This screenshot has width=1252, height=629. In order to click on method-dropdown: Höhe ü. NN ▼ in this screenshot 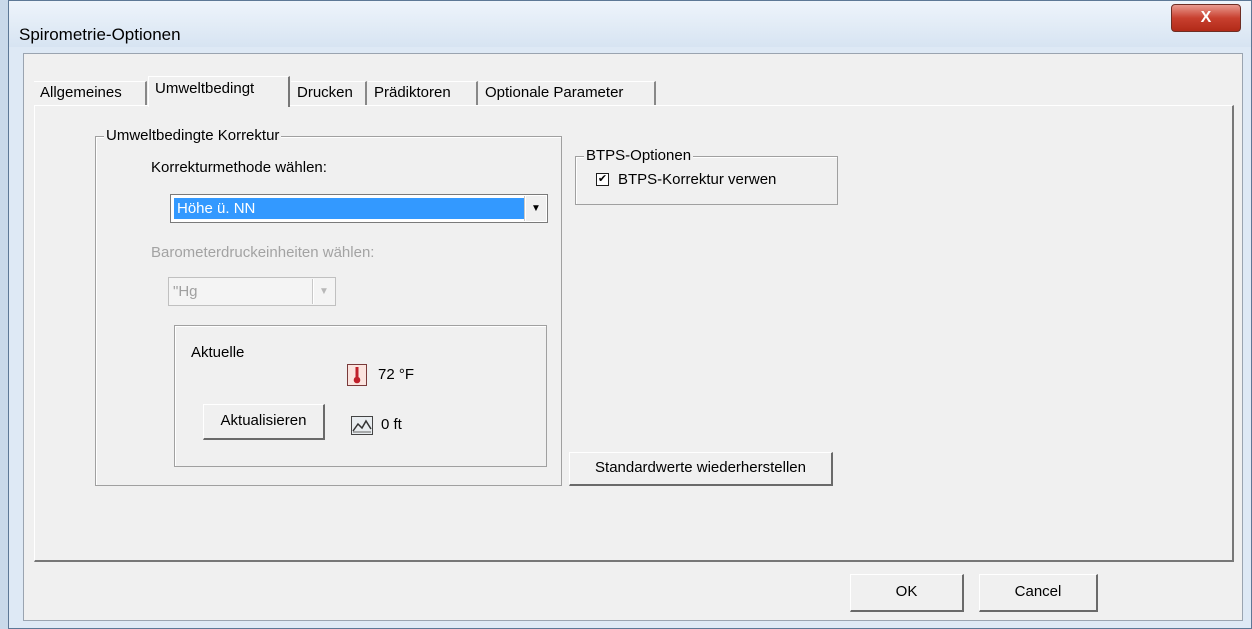, I will do `click(359, 208)`.